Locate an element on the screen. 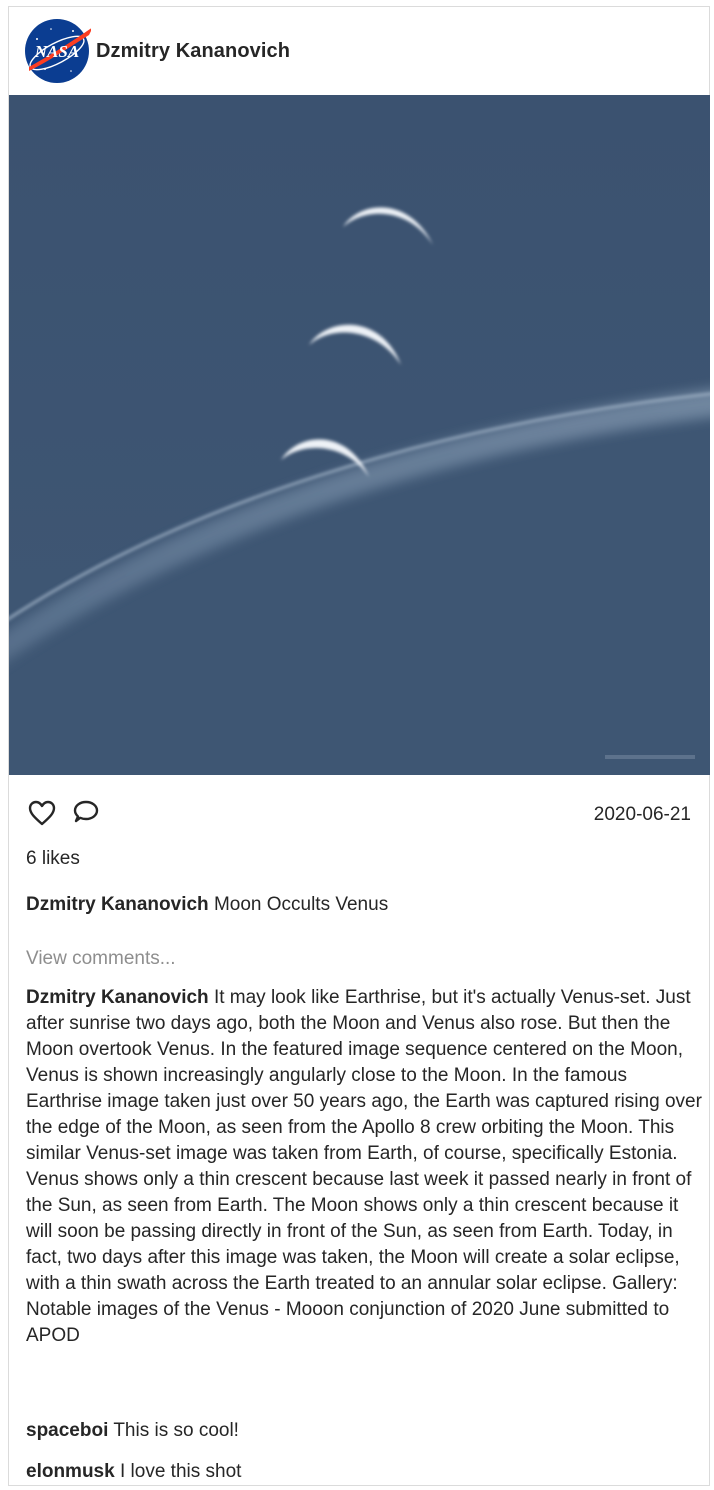 This screenshot has height=1490, width=714. post-caption: Dzmitry Kananovich Moon Occults Venus is located at coordinates (207, 905).